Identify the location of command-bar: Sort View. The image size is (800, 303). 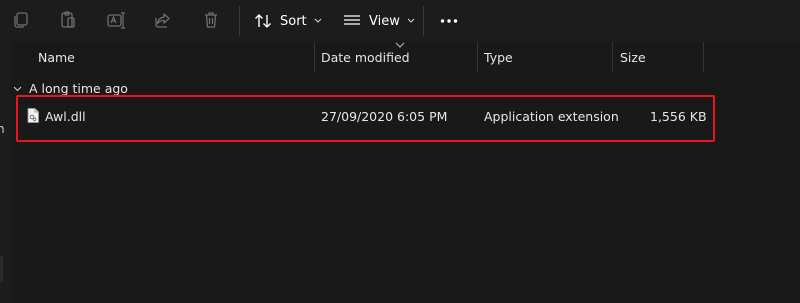
(400, 21).